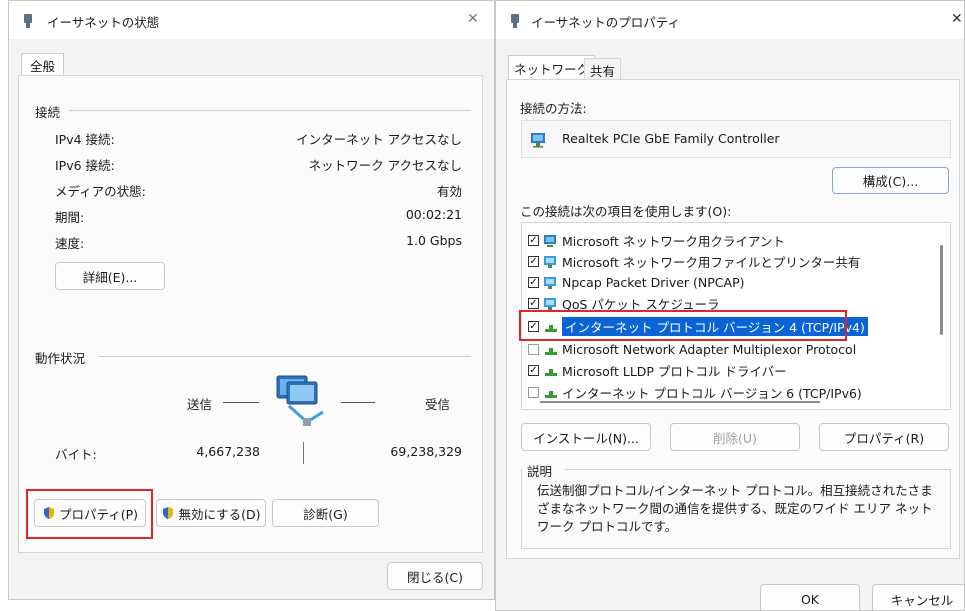  I want to click on horizontal-scrollbar, so click(680, 402).